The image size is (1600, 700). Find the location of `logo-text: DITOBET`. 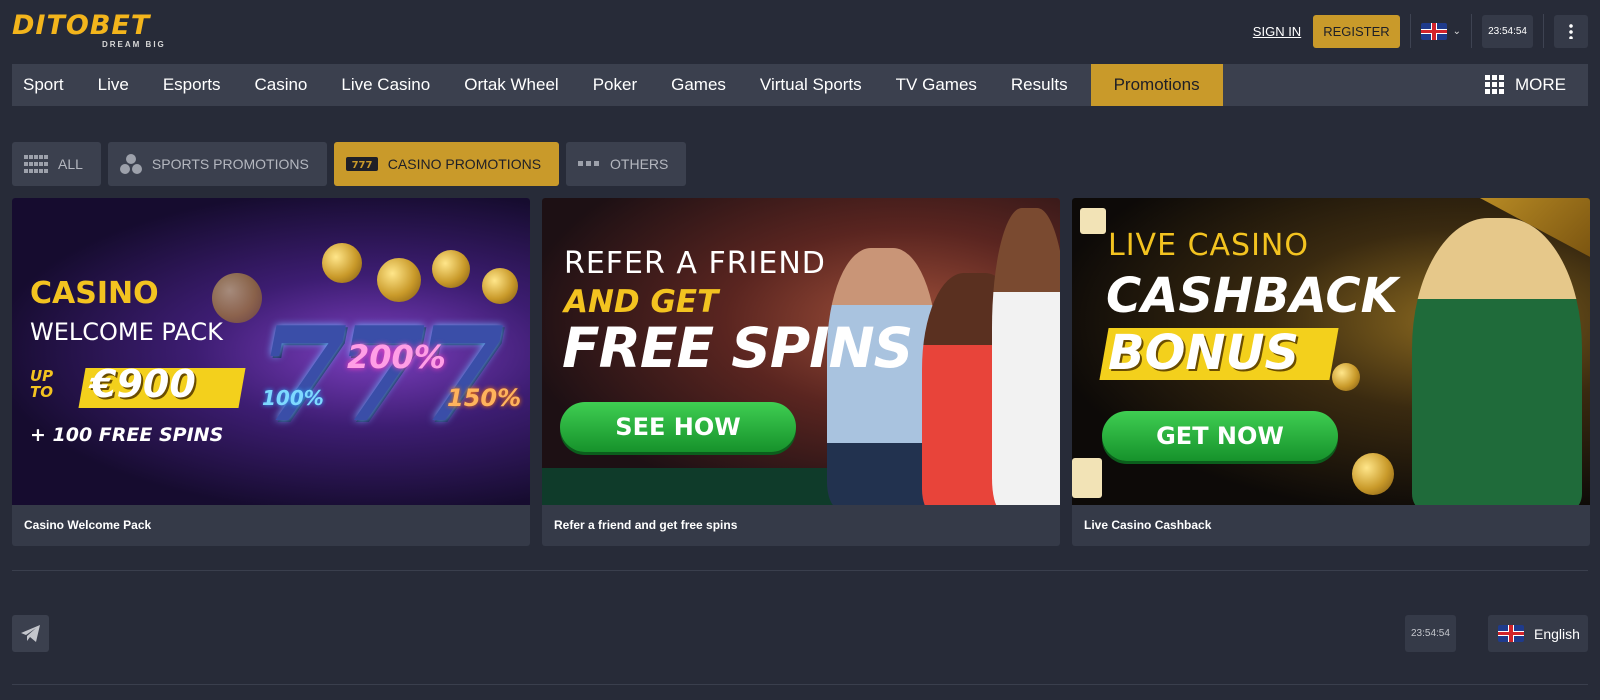

logo-text: DITOBET is located at coordinates (81, 25).